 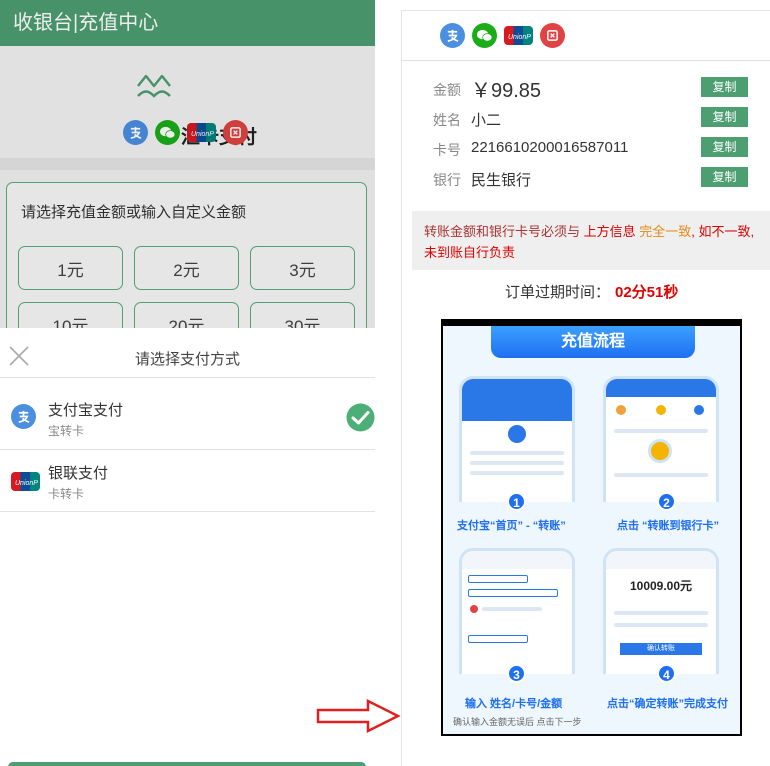 What do you see at coordinates (187, 481) in the screenshot?
I see `pay-option-unionpay: UnionPay 银联支付 卡转卡` at bounding box center [187, 481].